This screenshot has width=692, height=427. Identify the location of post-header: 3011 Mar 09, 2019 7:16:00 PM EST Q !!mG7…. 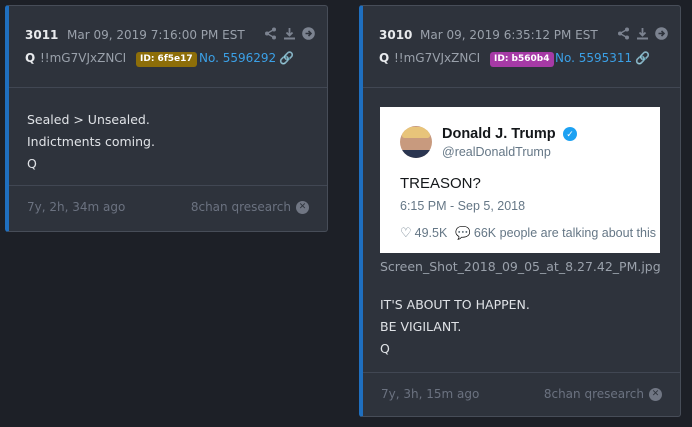
(168, 47).